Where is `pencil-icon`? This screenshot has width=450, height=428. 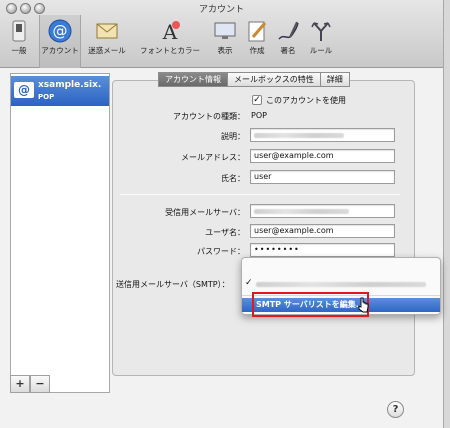
pencil-icon is located at coordinates (257, 31).